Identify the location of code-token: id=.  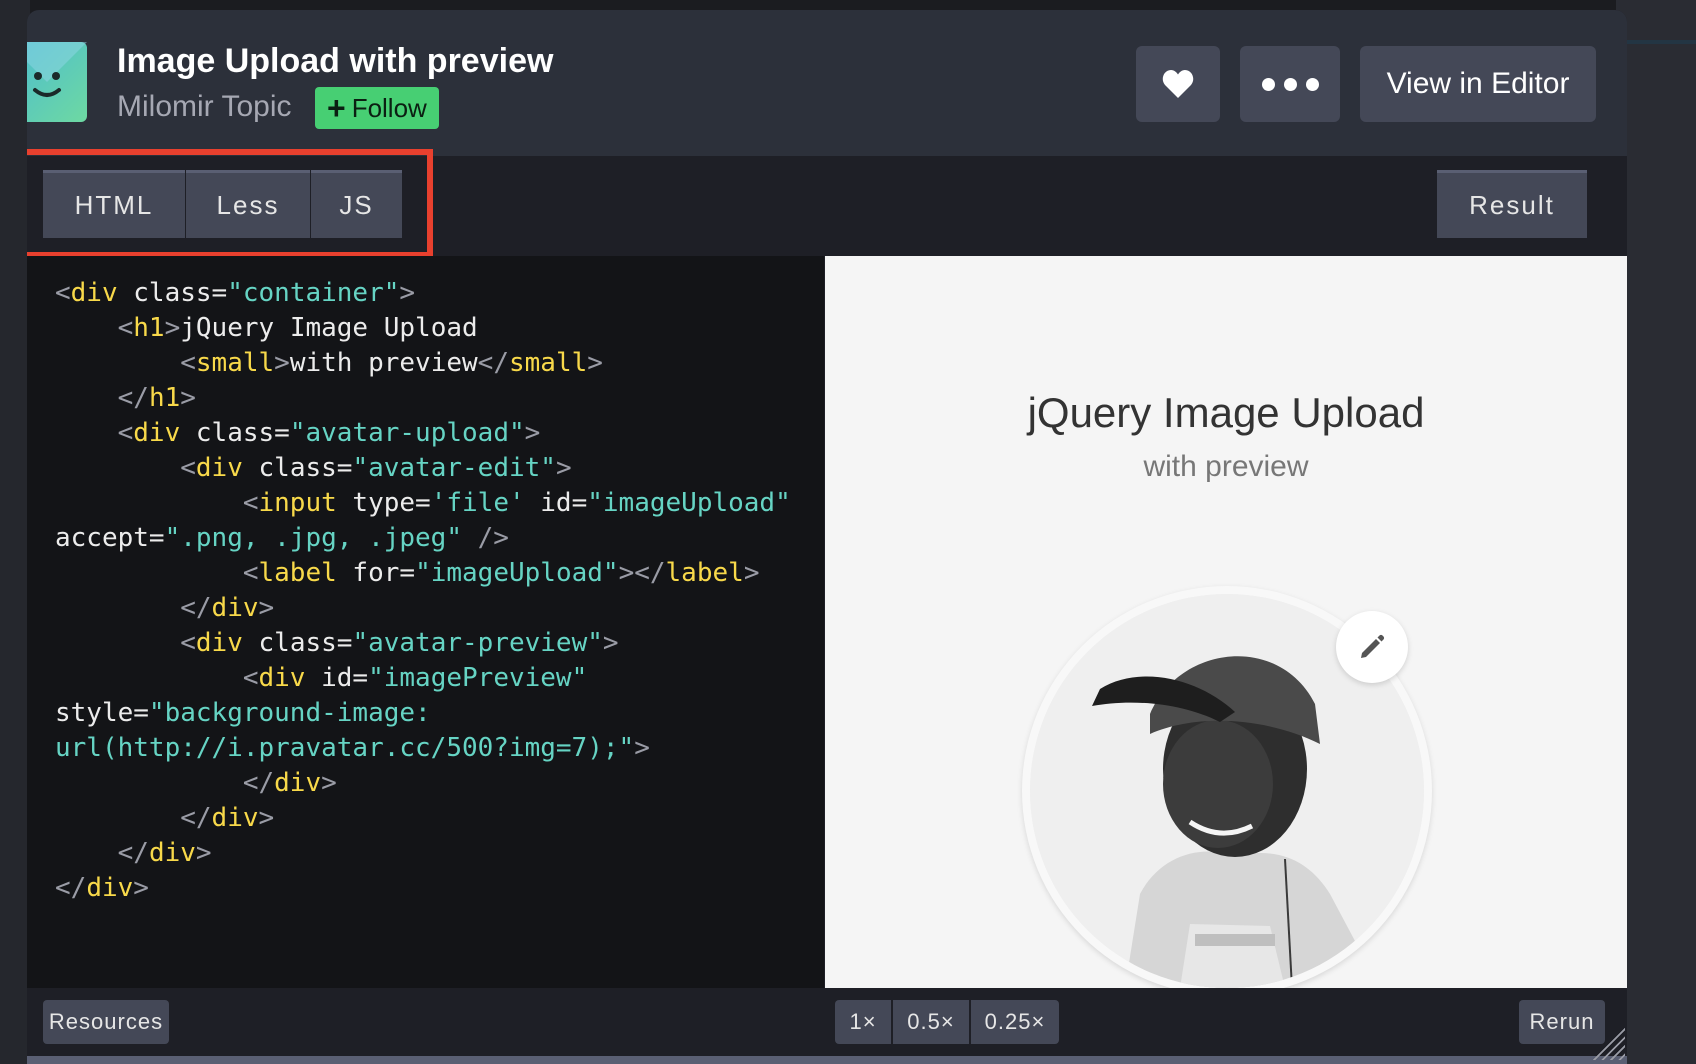
(556, 503).